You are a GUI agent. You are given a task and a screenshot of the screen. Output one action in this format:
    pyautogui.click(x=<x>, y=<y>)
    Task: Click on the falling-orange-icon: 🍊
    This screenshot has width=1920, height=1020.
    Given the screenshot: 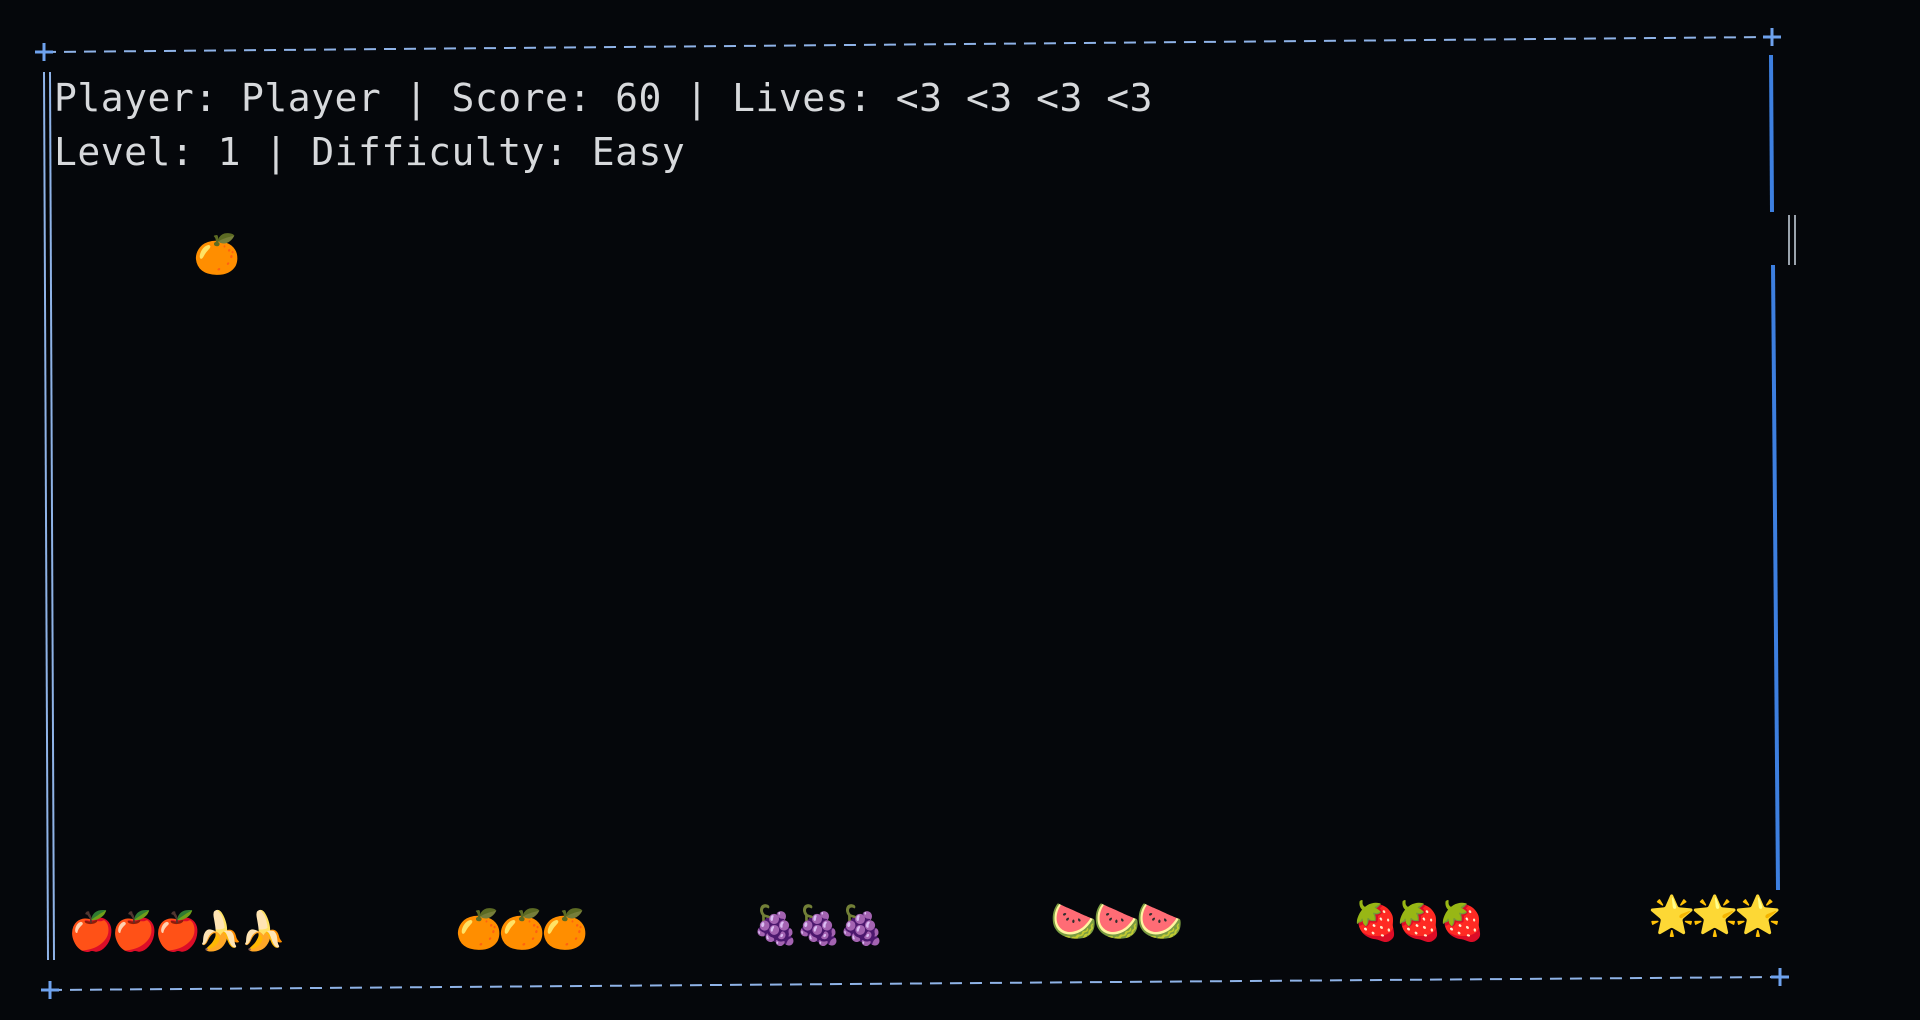 What is the action you would take?
    pyautogui.click(x=217, y=254)
    